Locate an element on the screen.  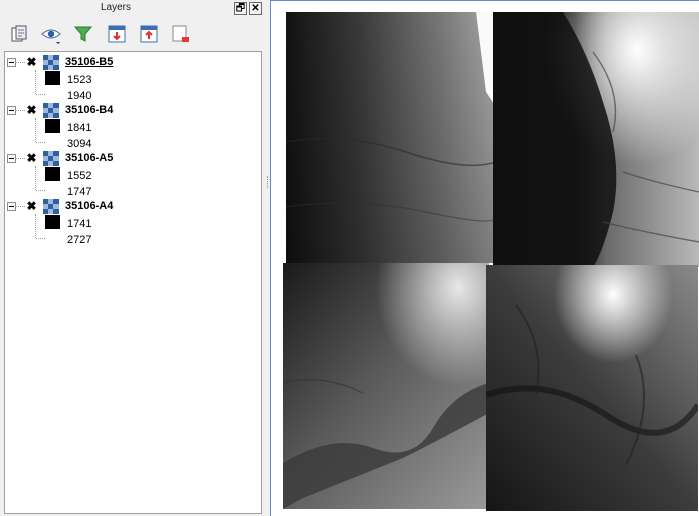
layer-item: ✖ 35106-B4 is located at coordinates (133, 111).